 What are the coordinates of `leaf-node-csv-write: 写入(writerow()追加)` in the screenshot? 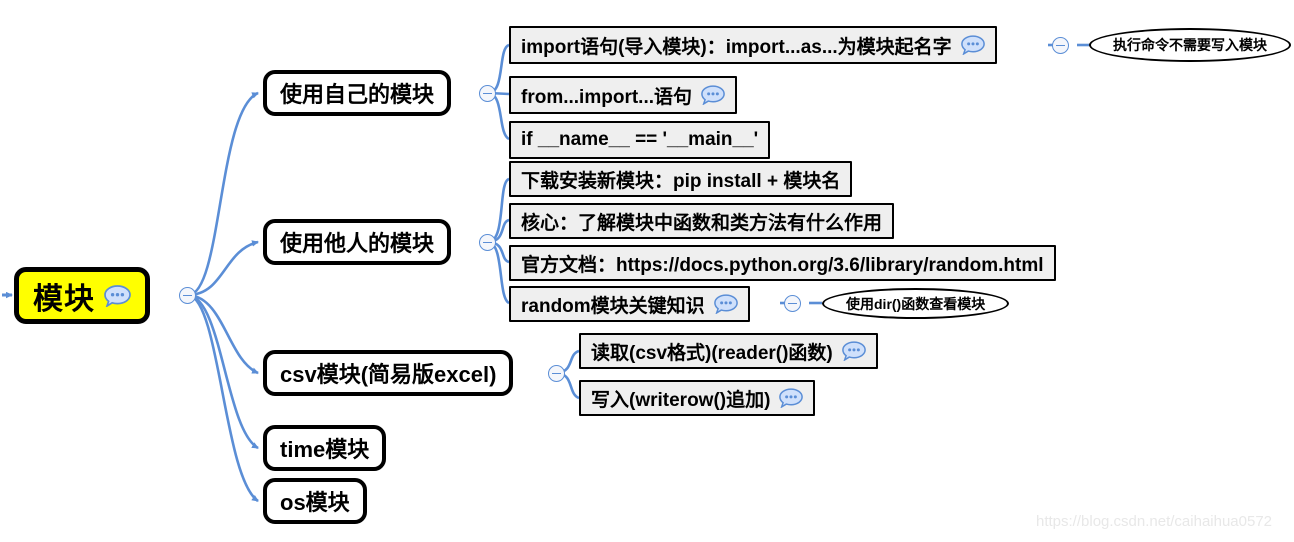 It's located at (697, 398).